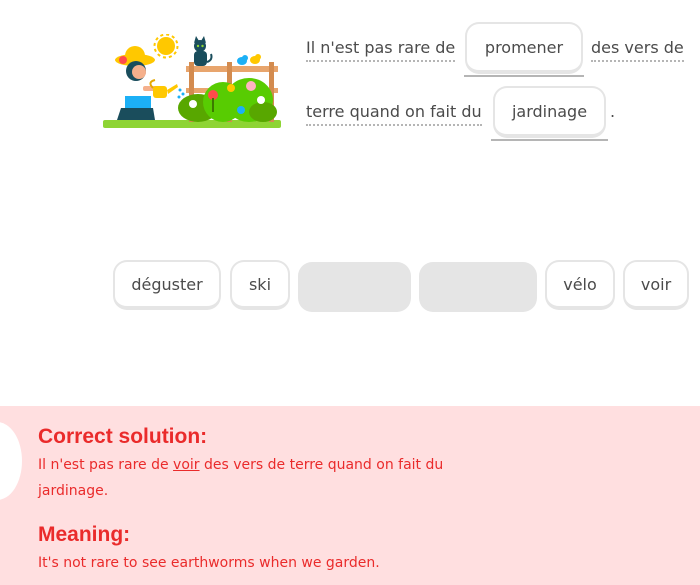 Image resolution: width=700 pixels, height=585 pixels. I want to click on incorrect-status-icon, so click(11, 461).